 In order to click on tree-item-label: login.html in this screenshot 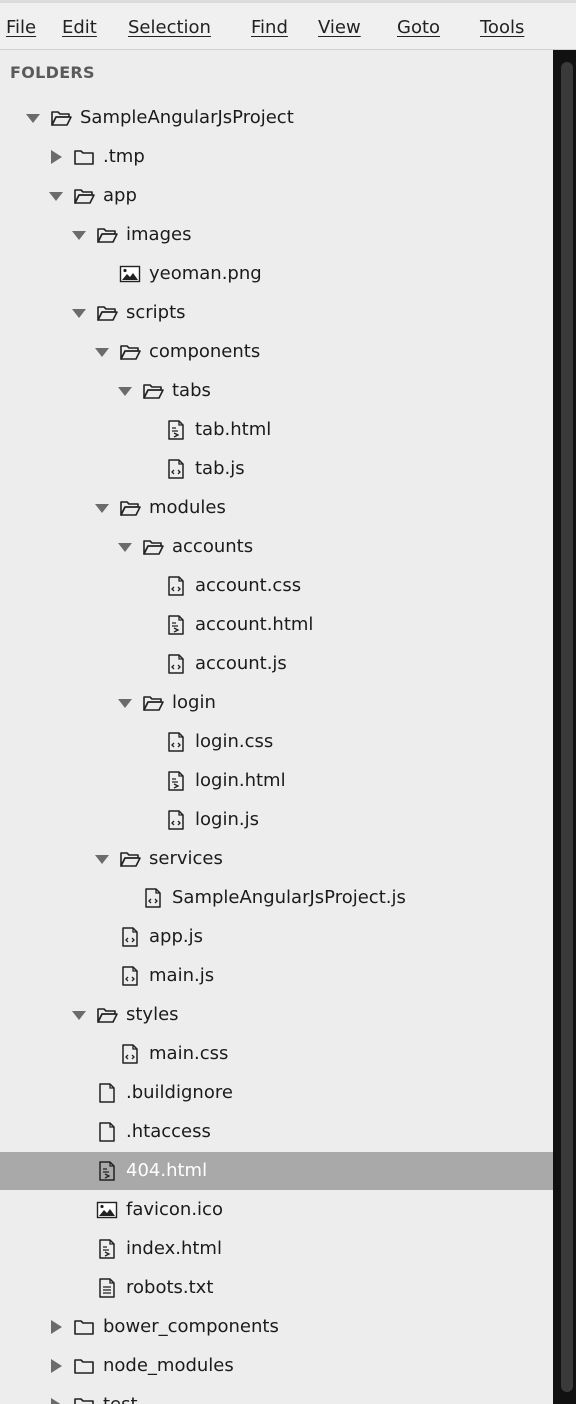, I will do `click(240, 780)`.